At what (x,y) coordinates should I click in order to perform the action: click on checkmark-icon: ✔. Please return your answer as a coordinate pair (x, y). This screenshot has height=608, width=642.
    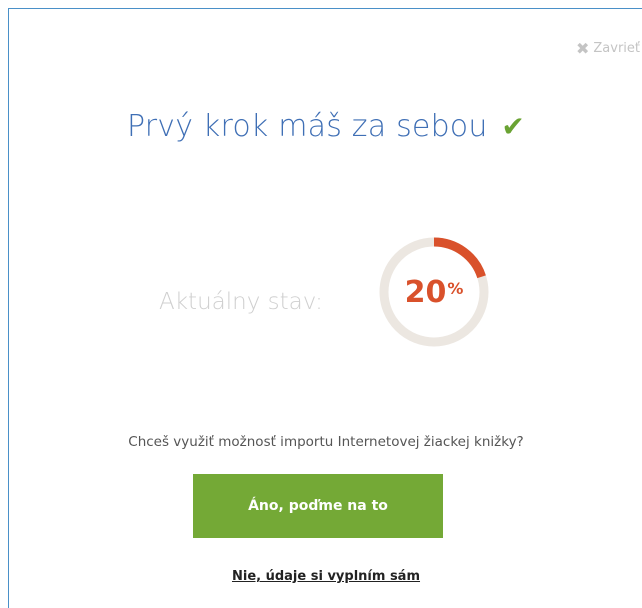
    Looking at the image, I should click on (513, 126).